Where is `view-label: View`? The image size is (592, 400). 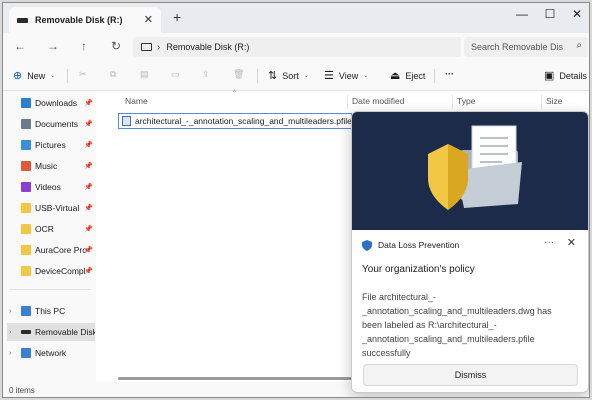 view-label: View is located at coordinates (348, 75).